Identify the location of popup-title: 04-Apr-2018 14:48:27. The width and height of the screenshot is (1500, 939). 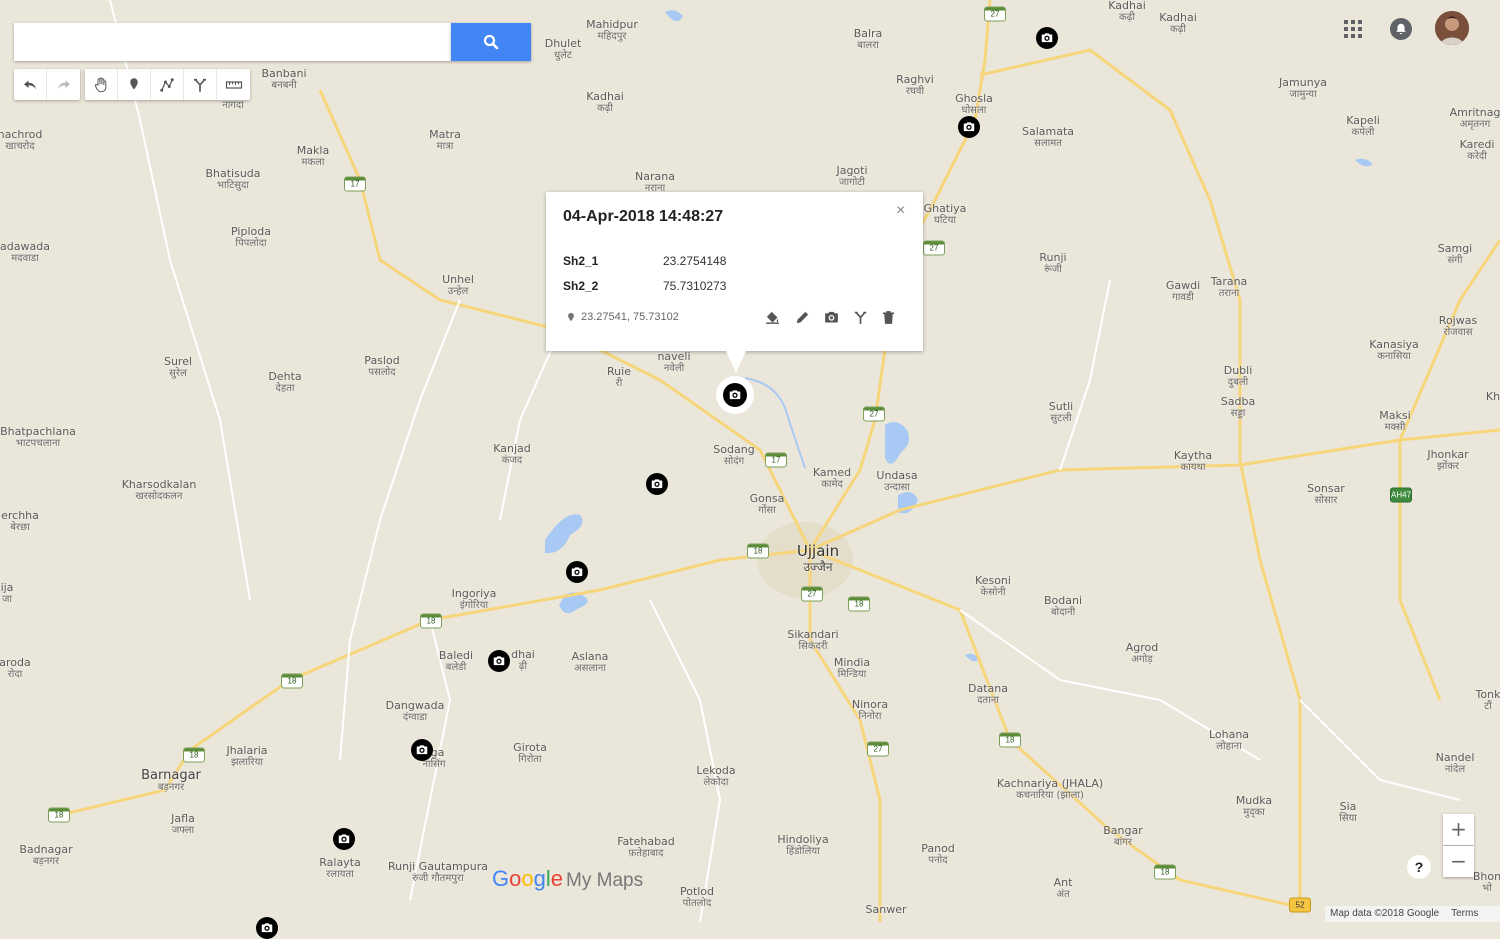
(643, 216).